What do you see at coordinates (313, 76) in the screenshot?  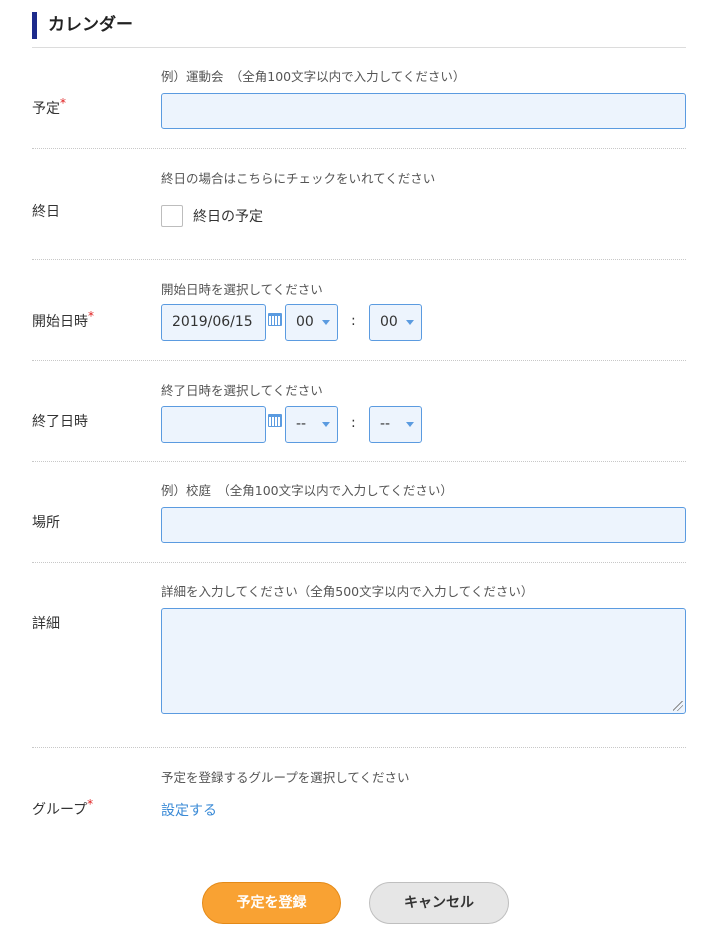 I see `title-hint: 例）運動会 （全角100文字以内で入力してください）` at bounding box center [313, 76].